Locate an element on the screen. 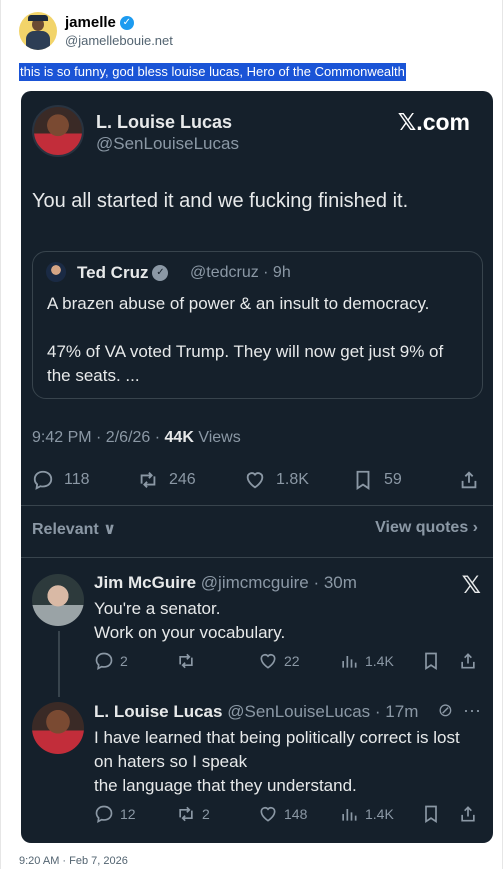 Image resolution: width=503 pixels, height=869 pixels. tweet-author-handle: @SenLouiseLucas is located at coordinates (167, 143).